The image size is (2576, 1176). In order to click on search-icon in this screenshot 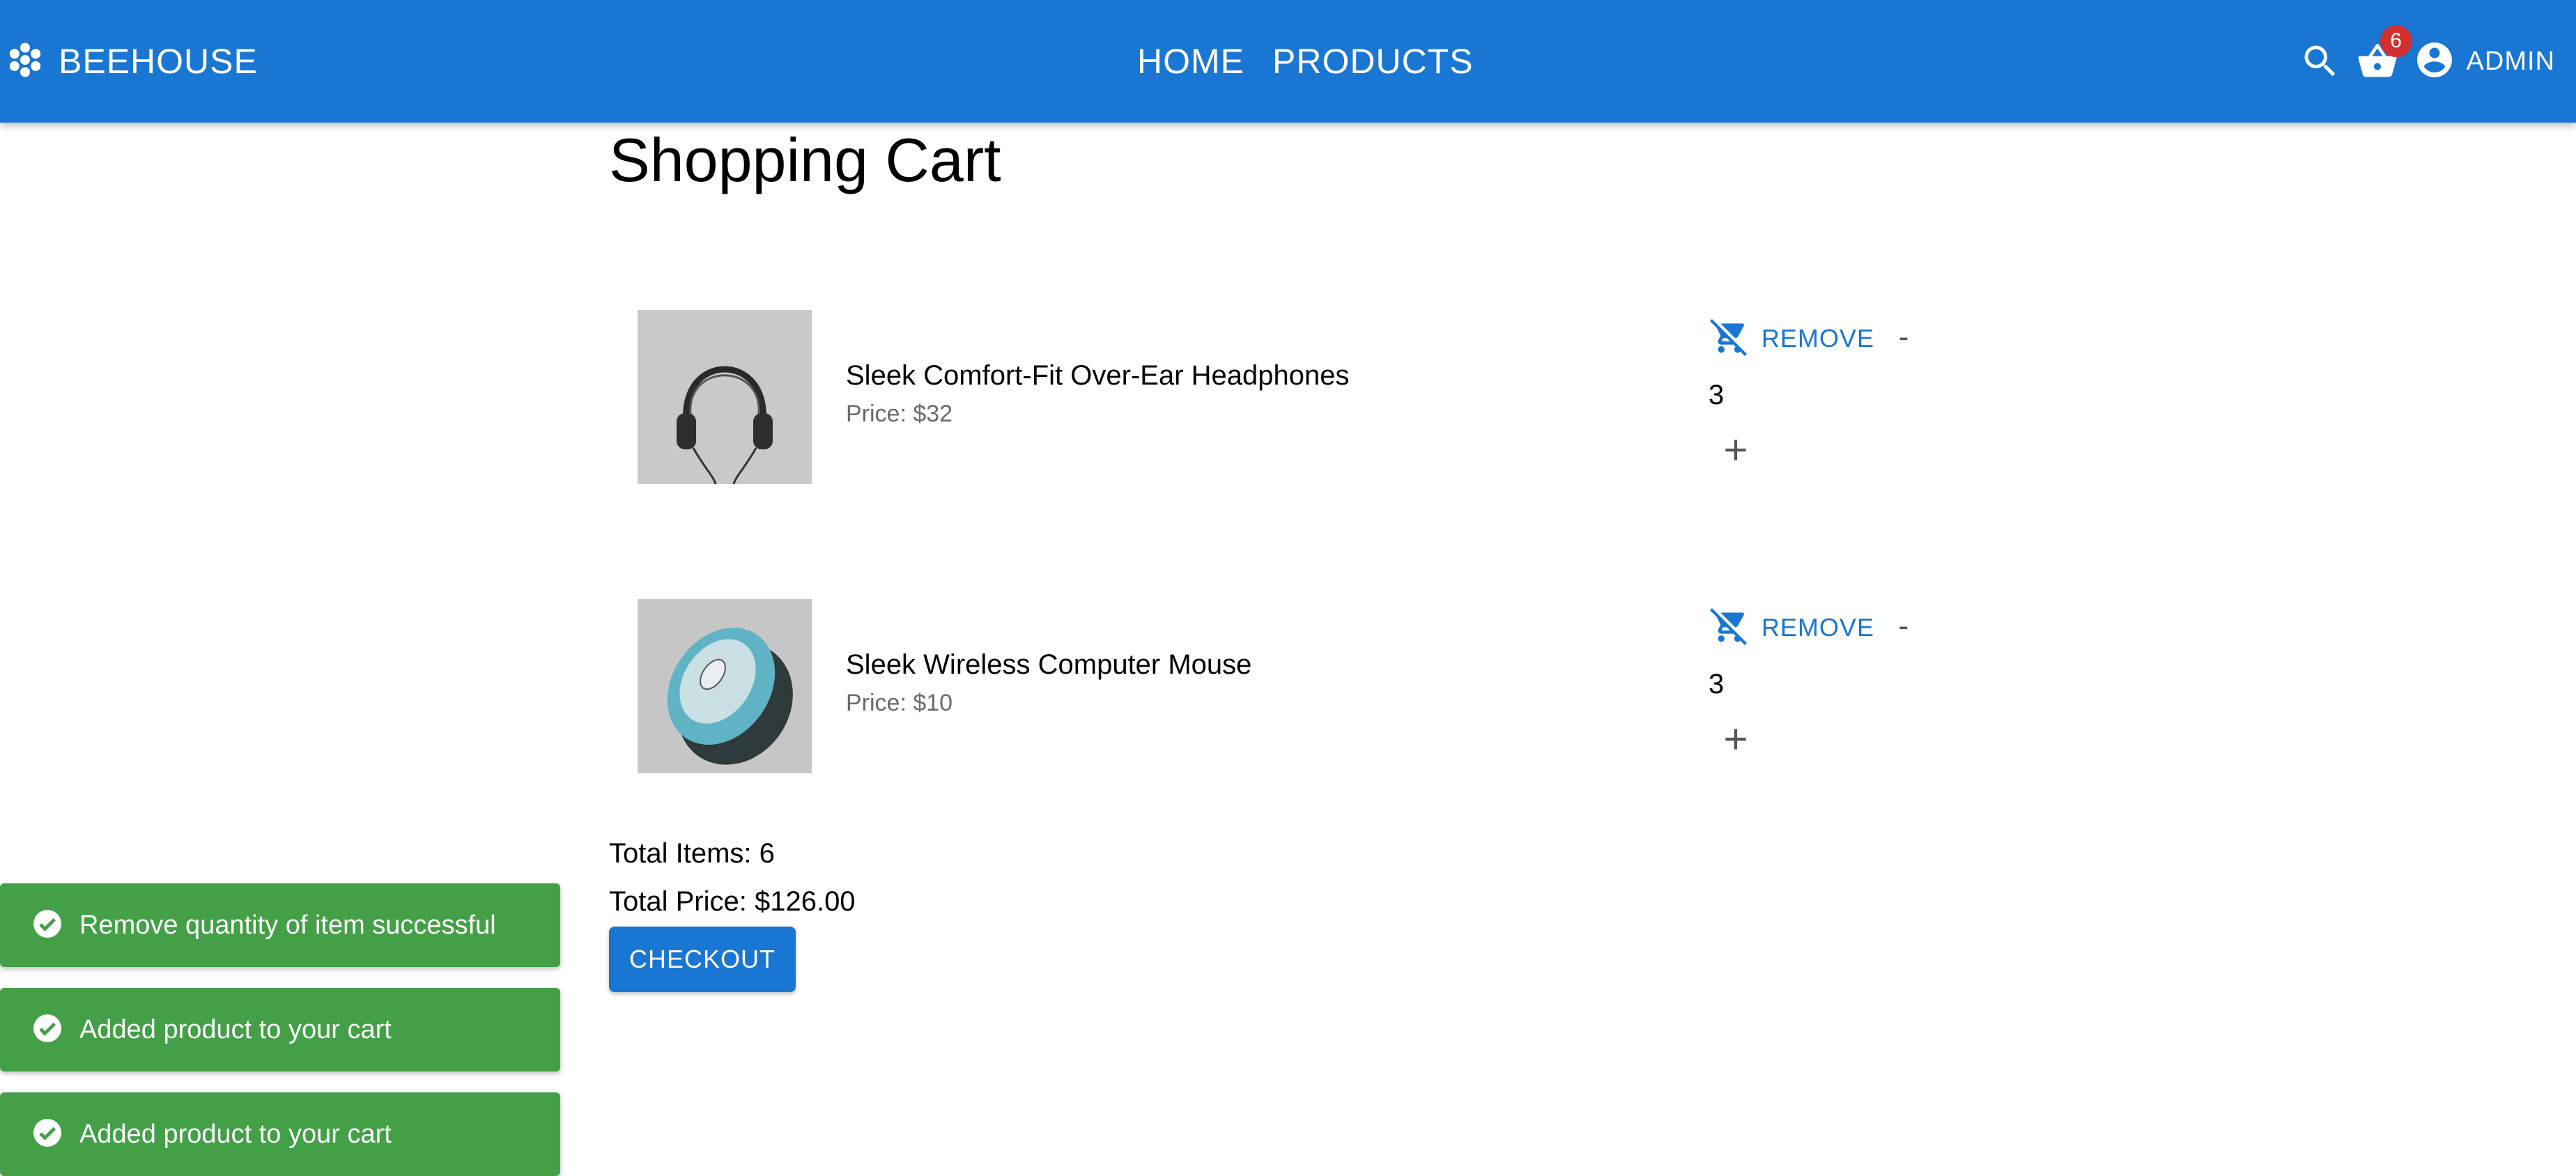, I will do `click(2320, 61)`.